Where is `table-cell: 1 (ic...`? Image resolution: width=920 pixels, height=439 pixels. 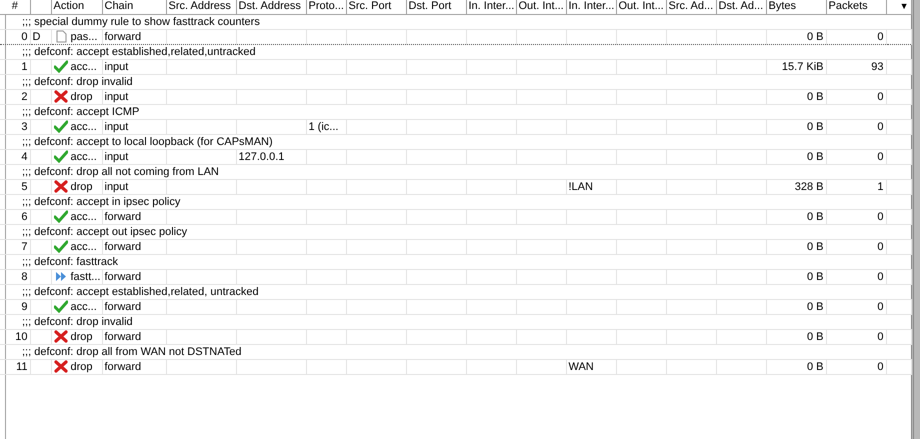 table-cell: 1 (ic... is located at coordinates (323, 126).